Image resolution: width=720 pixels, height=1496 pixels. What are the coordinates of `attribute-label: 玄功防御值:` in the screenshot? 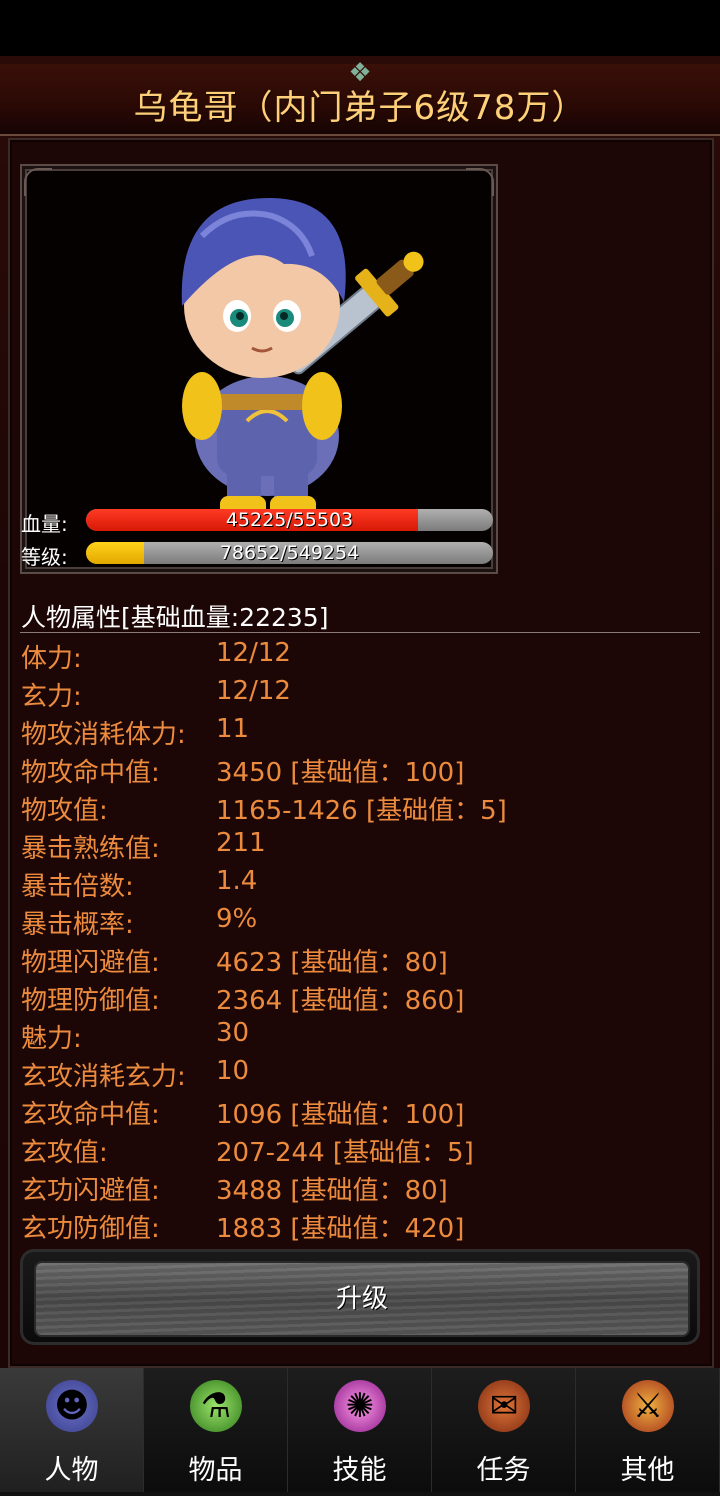 It's located at (90, 1229).